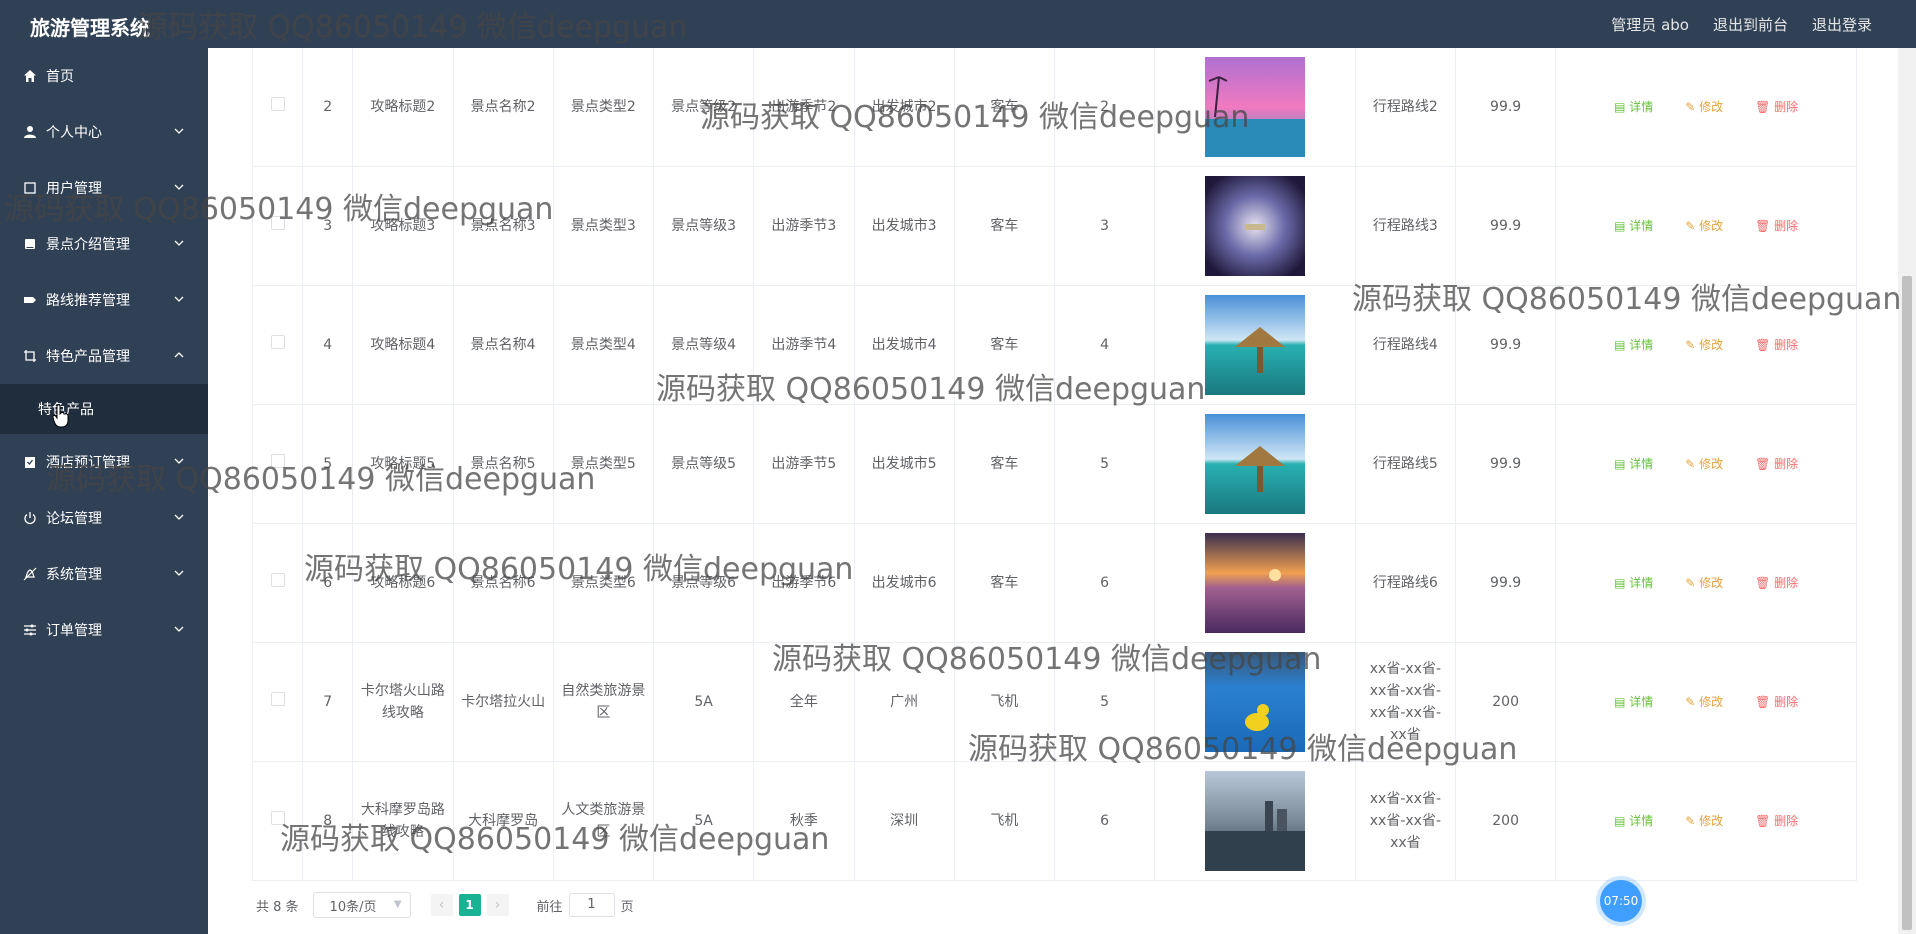 The width and height of the screenshot is (1916, 934). Describe the element at coordinates (30, 76) in the screenshot. I see `home-icon` at that location.